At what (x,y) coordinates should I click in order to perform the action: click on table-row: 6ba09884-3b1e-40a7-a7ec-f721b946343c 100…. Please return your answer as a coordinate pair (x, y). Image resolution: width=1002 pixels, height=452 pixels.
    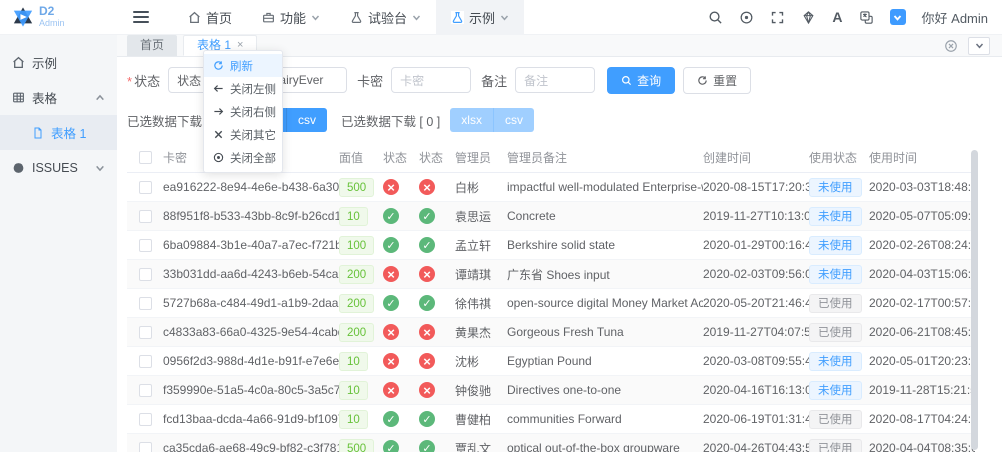
    Looking at the image, I should click on (551, 245).